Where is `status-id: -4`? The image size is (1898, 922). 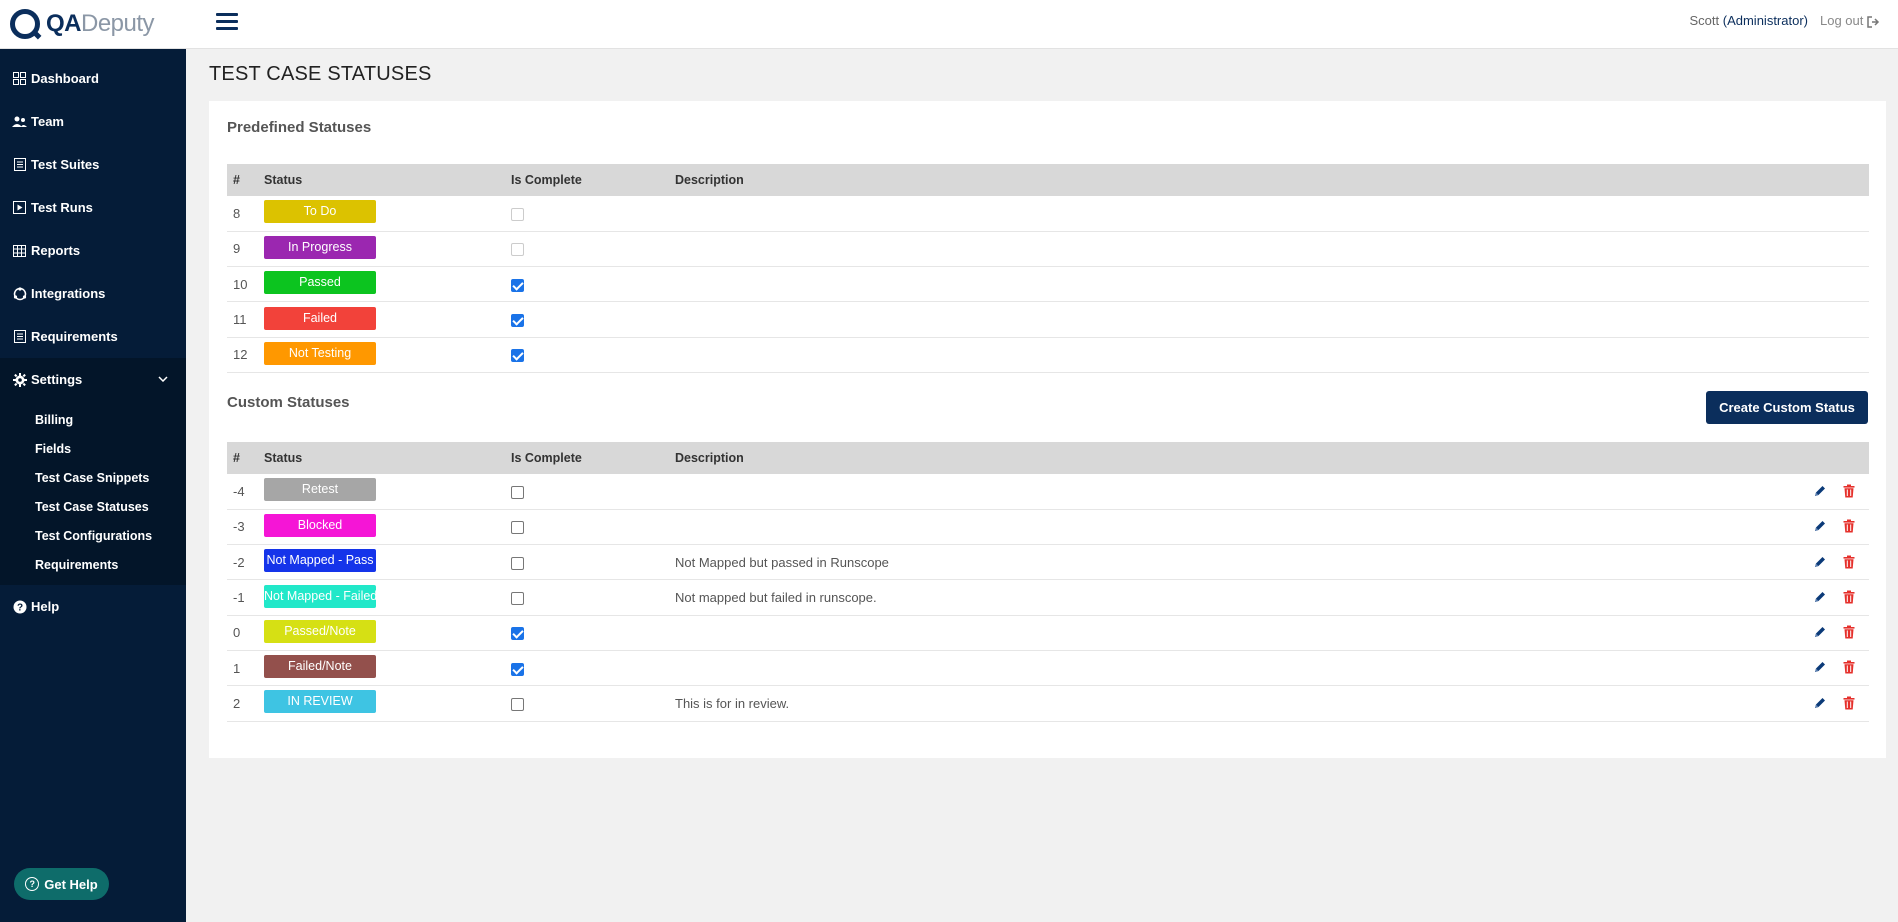 status-id: -4 is located at coordinates (239, 491).